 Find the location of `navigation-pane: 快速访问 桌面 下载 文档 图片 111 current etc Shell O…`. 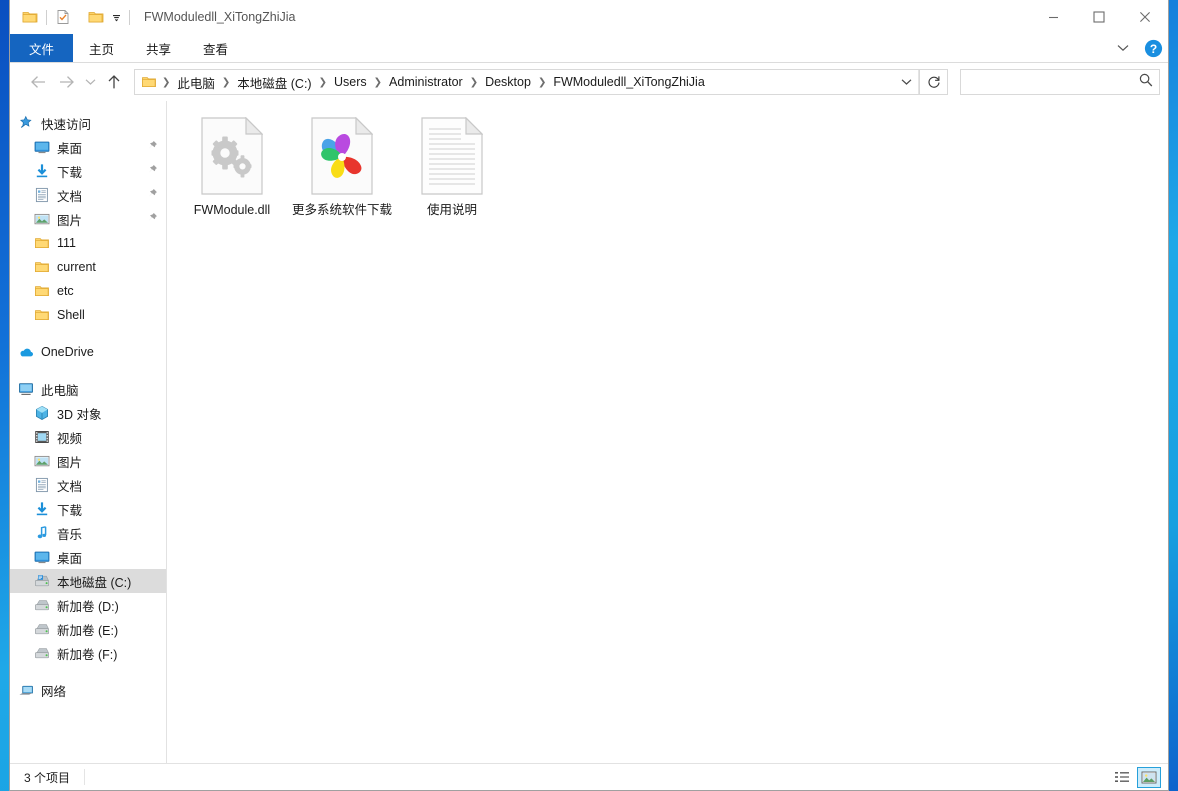

navigation-pane: 快速访问 桌面 下载 文档 图片 111 current etc Shell O… is located at coordinates (88, 432).